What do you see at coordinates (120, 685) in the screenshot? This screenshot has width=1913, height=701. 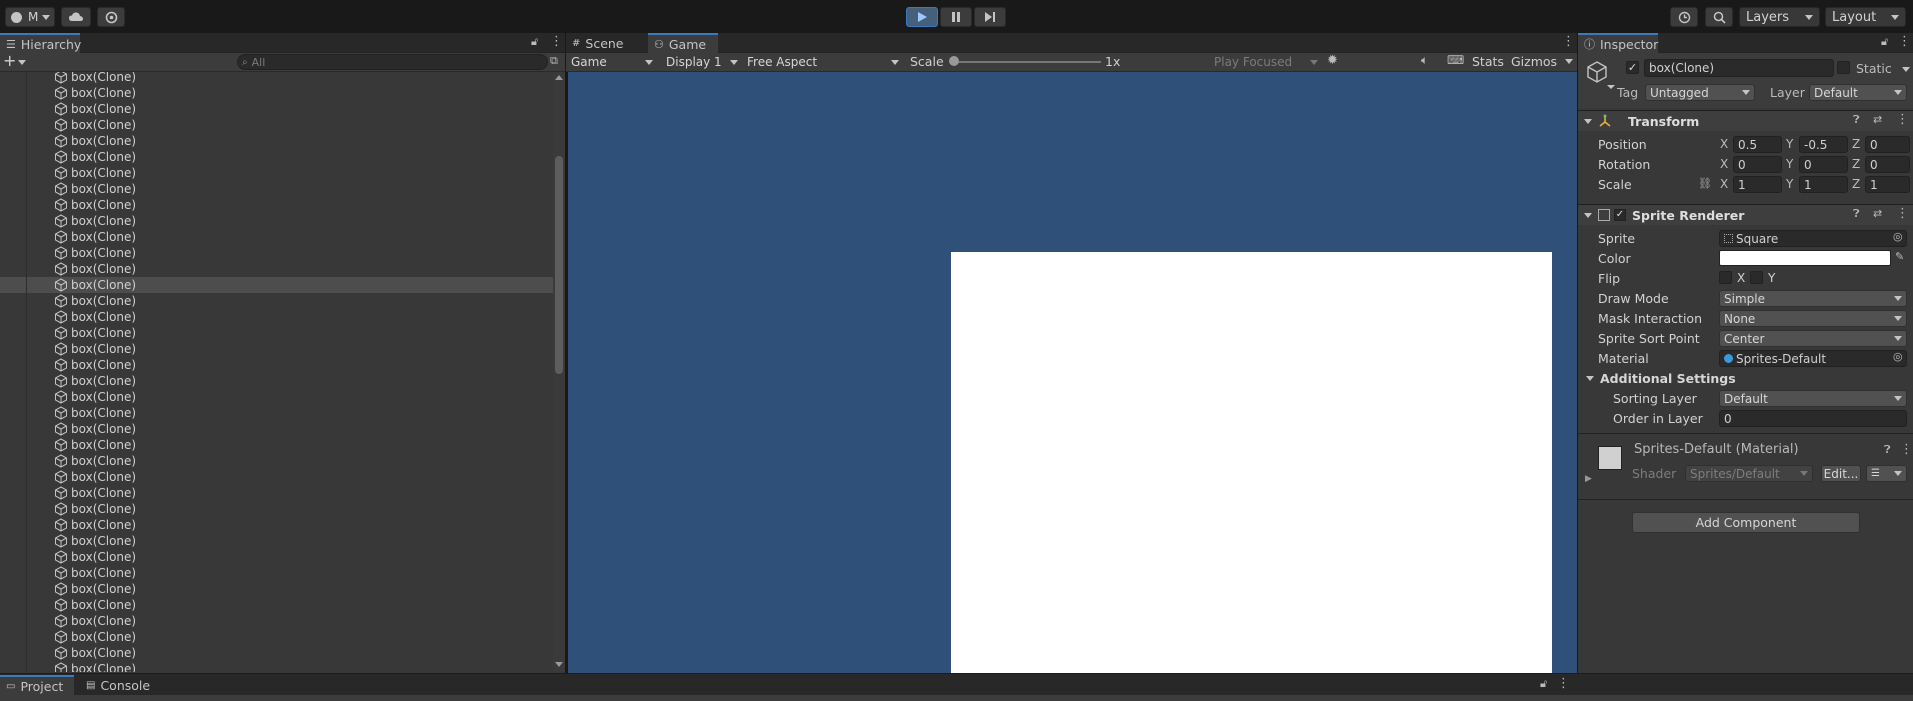 I see `tab-console: ▤ Console` at bounding box center [120, 685].